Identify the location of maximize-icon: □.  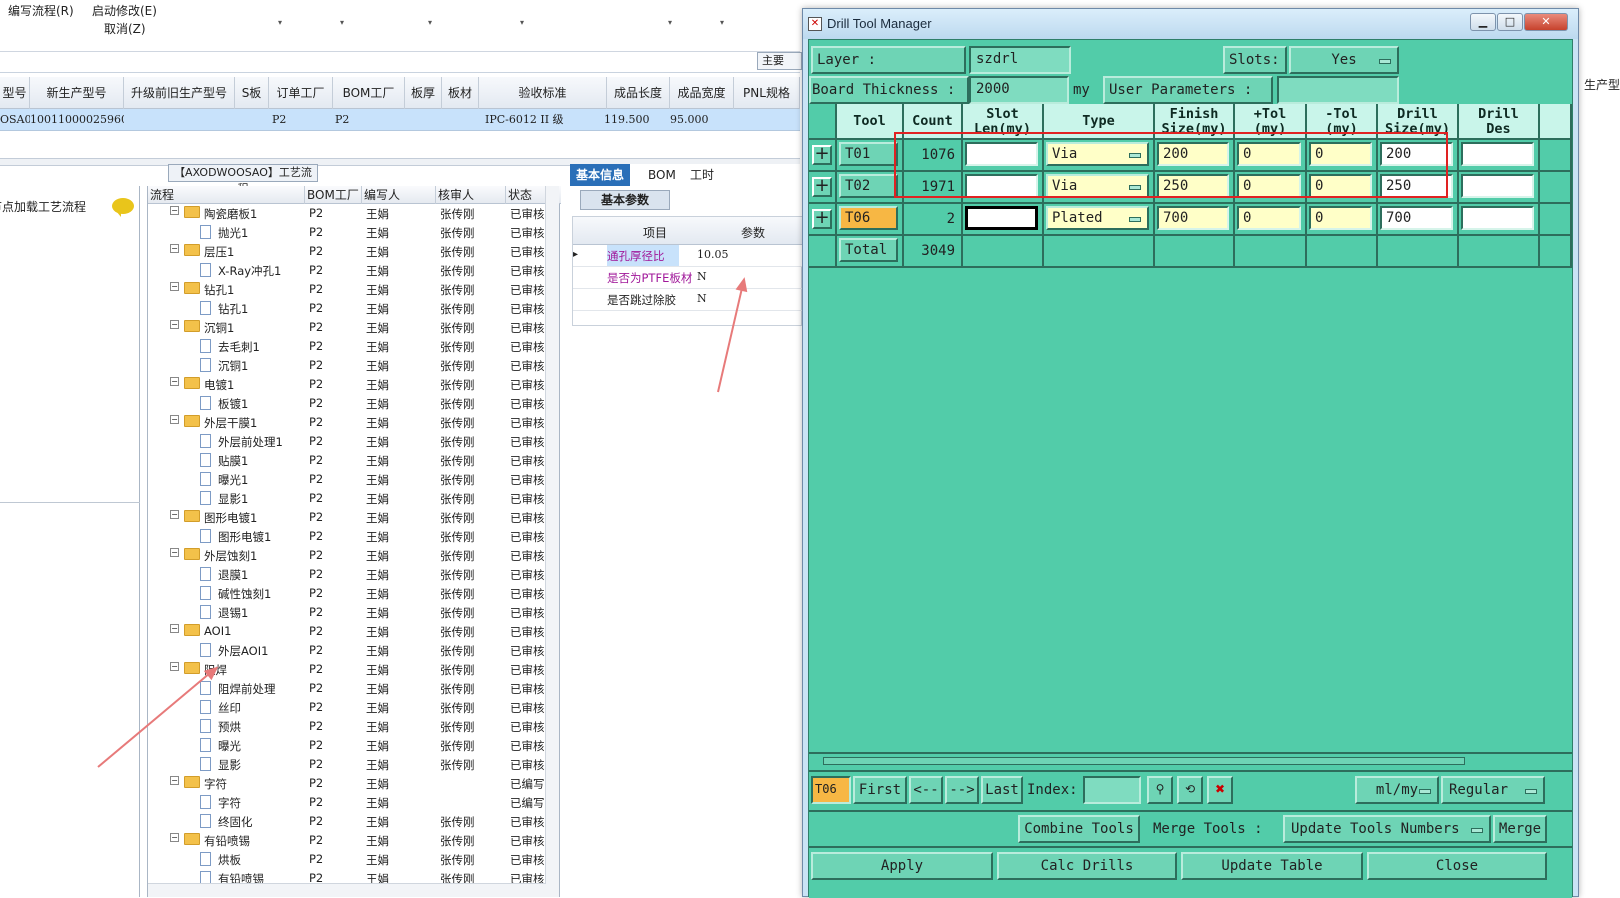
(1510, 22).